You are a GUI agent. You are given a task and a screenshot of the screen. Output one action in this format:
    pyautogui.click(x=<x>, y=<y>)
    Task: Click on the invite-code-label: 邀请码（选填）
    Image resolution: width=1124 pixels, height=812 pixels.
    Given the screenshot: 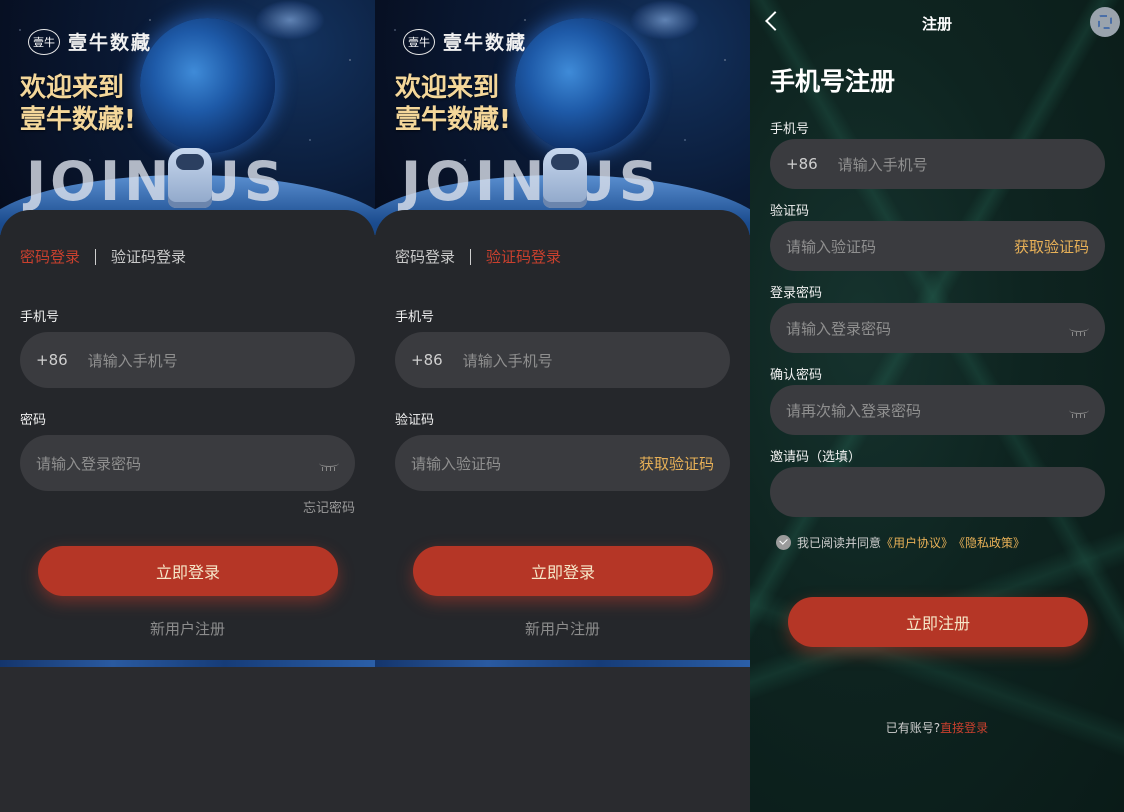 What is the action you would take?
    pyautogui.click(x=816, y=457)
    